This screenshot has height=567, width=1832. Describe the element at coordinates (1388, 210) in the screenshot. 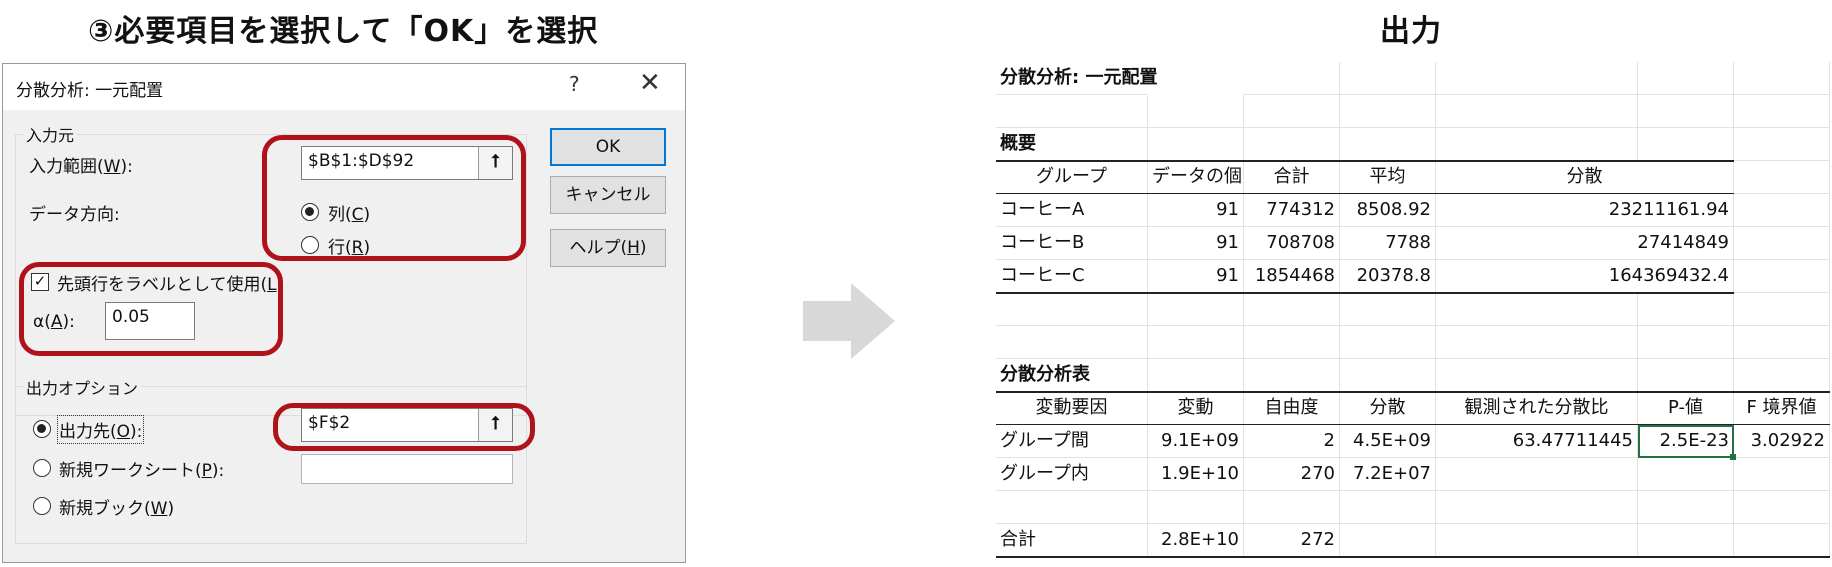

I see `summary-value: 8508.92` at that location.